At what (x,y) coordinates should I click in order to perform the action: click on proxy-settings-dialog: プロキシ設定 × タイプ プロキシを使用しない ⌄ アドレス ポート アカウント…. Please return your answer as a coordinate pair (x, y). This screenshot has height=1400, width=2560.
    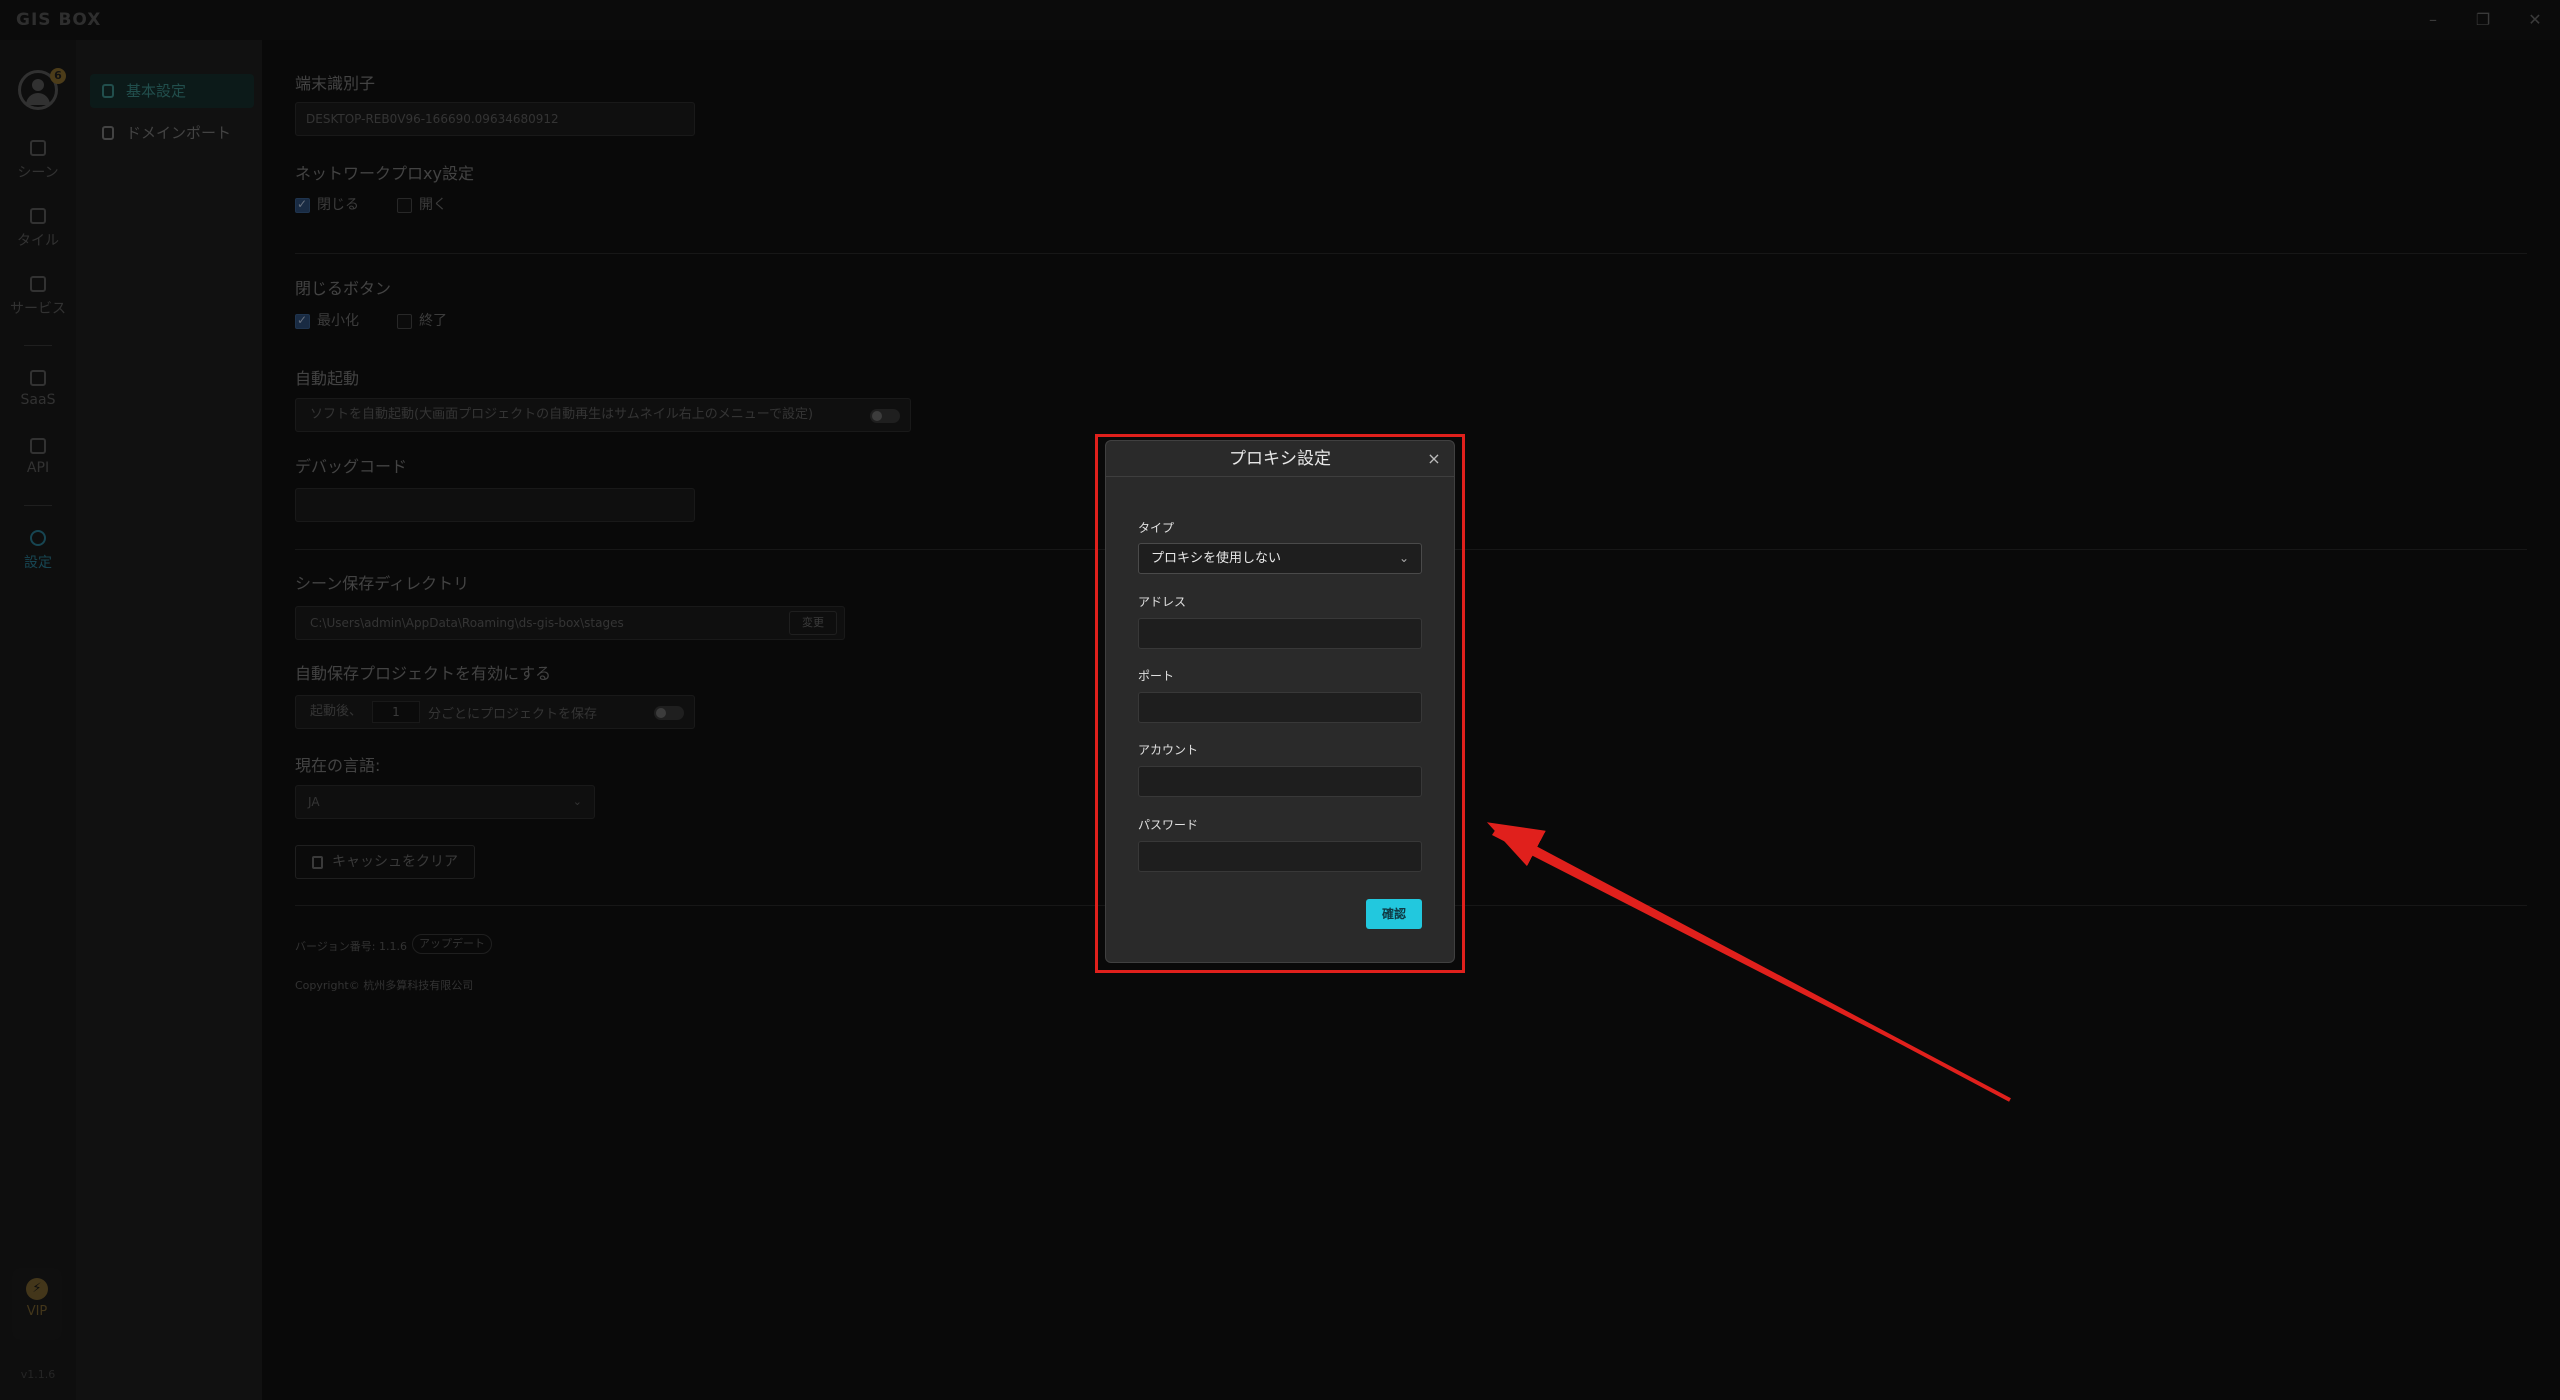
    Looking at the image, I should click on (1280, 701).